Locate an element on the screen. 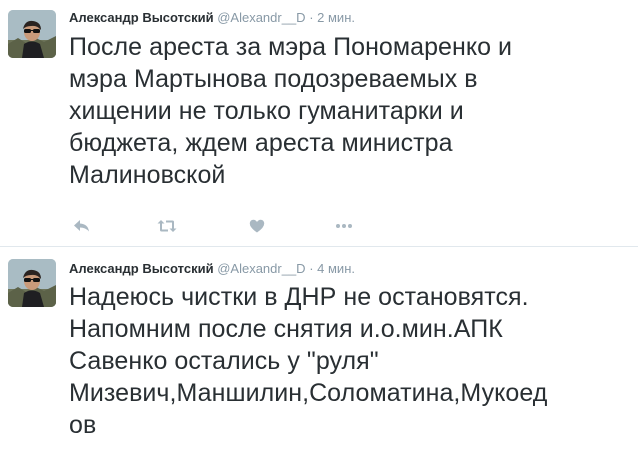 The height and width of the screenshot is (467, 638). tweet-text-line: Напомним после снятия и.о.мин.АПК is located at coordinates (286, 329).